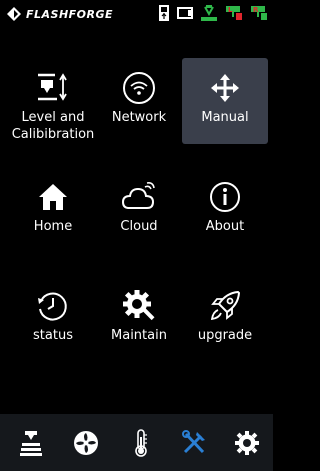 The image size is (320, 471). I want to click on status-icons: L R, so click(213, 13).